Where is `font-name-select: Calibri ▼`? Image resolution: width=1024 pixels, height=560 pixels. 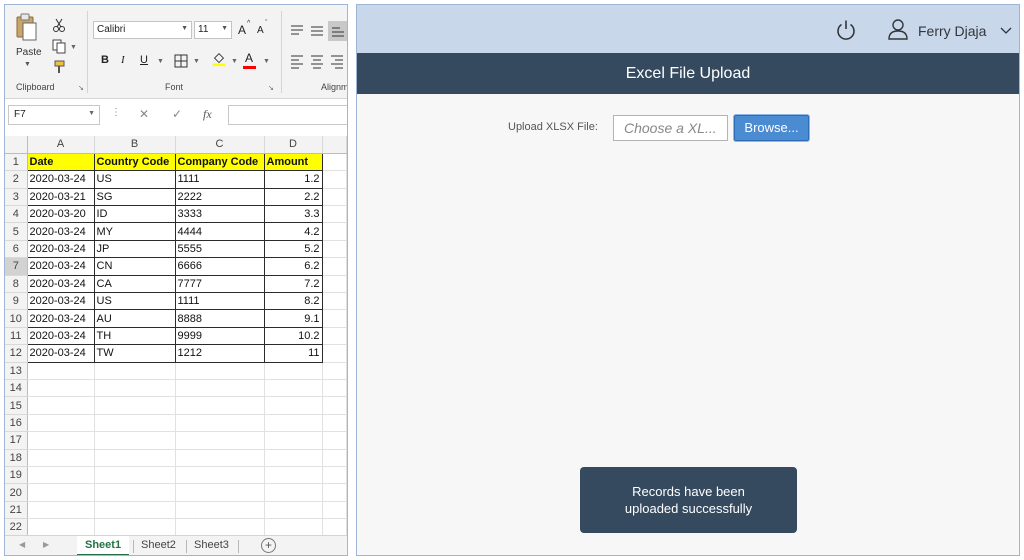 font-name-select: Calibri ▼ is located at coordinates (142, 30).